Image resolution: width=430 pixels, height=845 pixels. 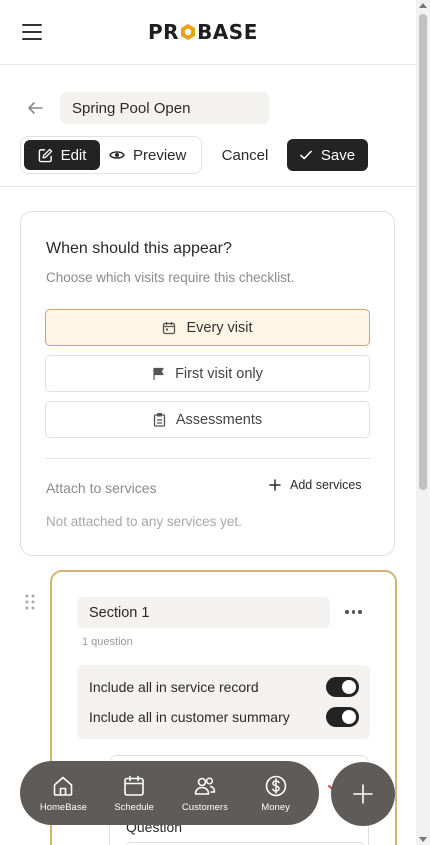 I want to click on pencil-square-icon, so click(x=45, y=155).